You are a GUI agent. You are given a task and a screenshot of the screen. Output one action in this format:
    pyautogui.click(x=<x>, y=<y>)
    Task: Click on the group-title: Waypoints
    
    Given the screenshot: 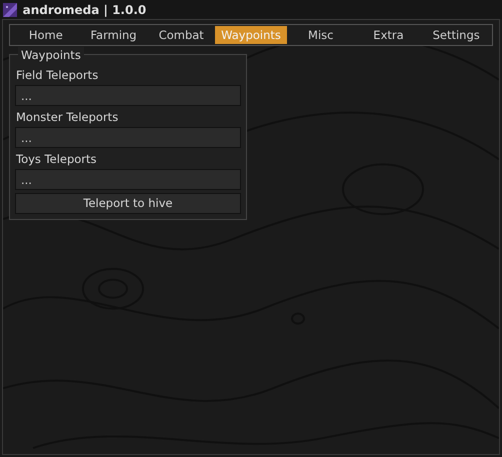 What is the action you would take?
    pyautogui.click(x=51, y=55)
    